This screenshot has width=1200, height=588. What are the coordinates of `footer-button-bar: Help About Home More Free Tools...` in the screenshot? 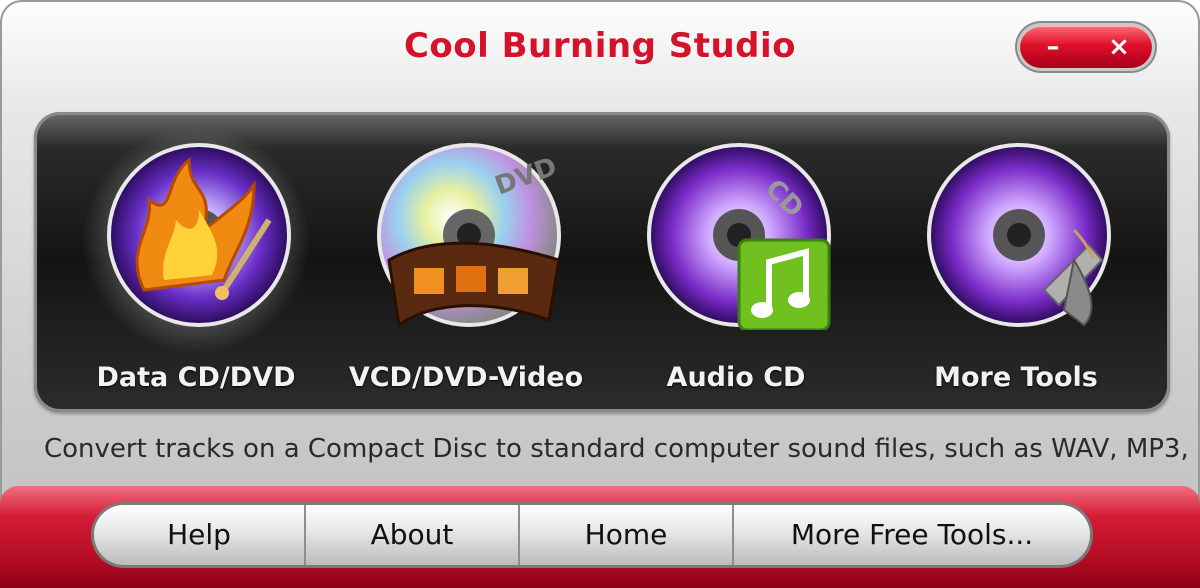 It's located at (592, 535).